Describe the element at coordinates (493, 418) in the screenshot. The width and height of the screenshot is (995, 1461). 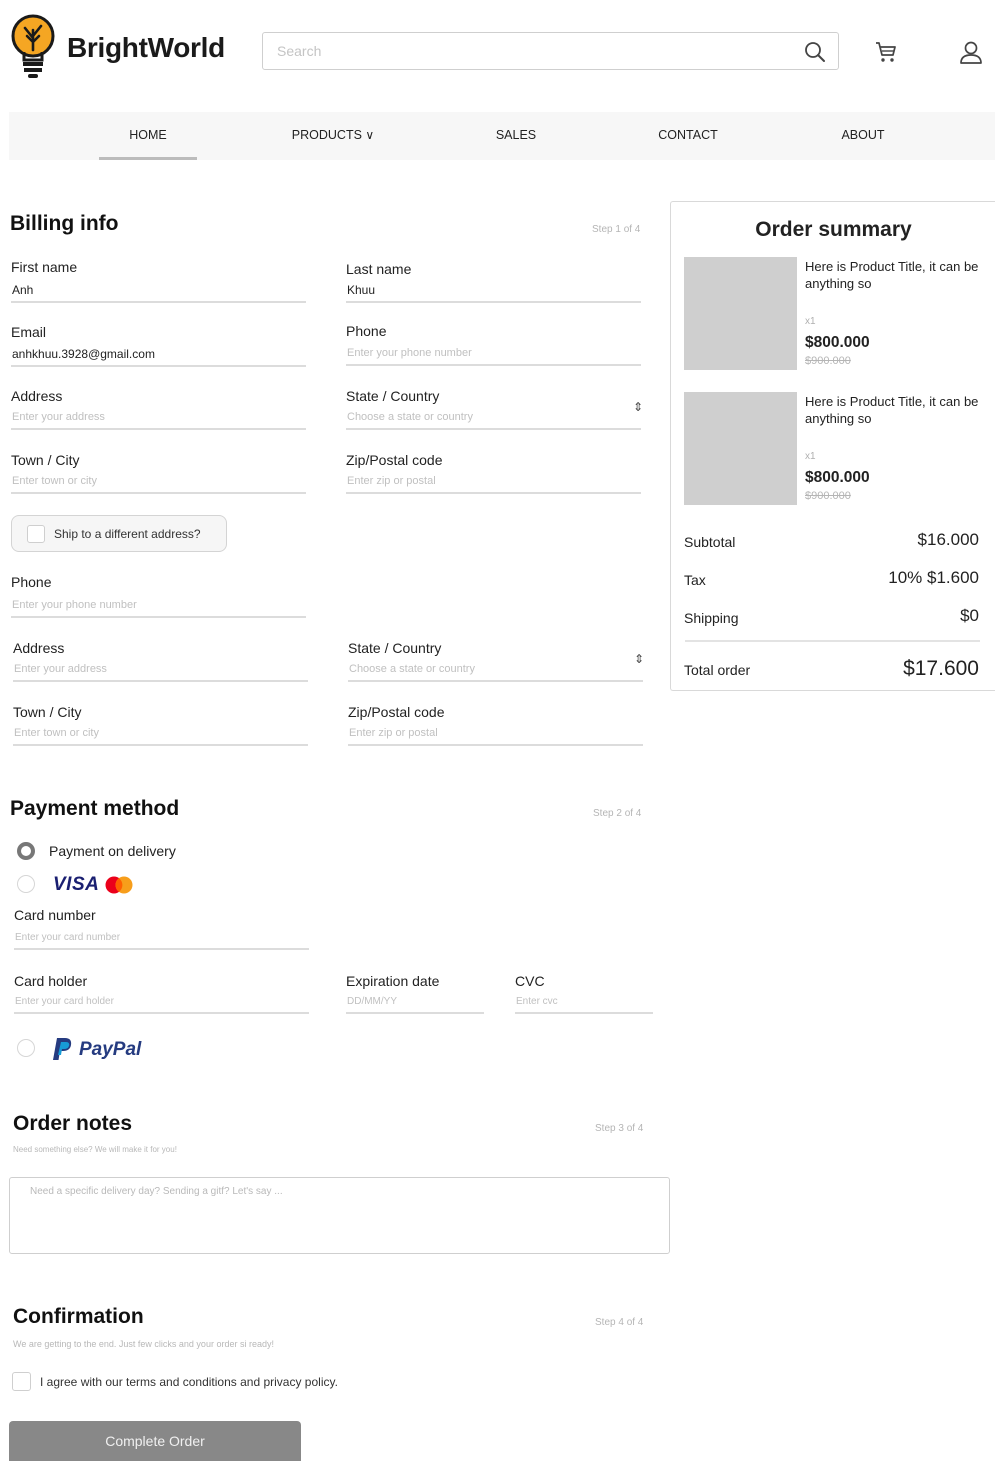
I see `state-select` at that location.